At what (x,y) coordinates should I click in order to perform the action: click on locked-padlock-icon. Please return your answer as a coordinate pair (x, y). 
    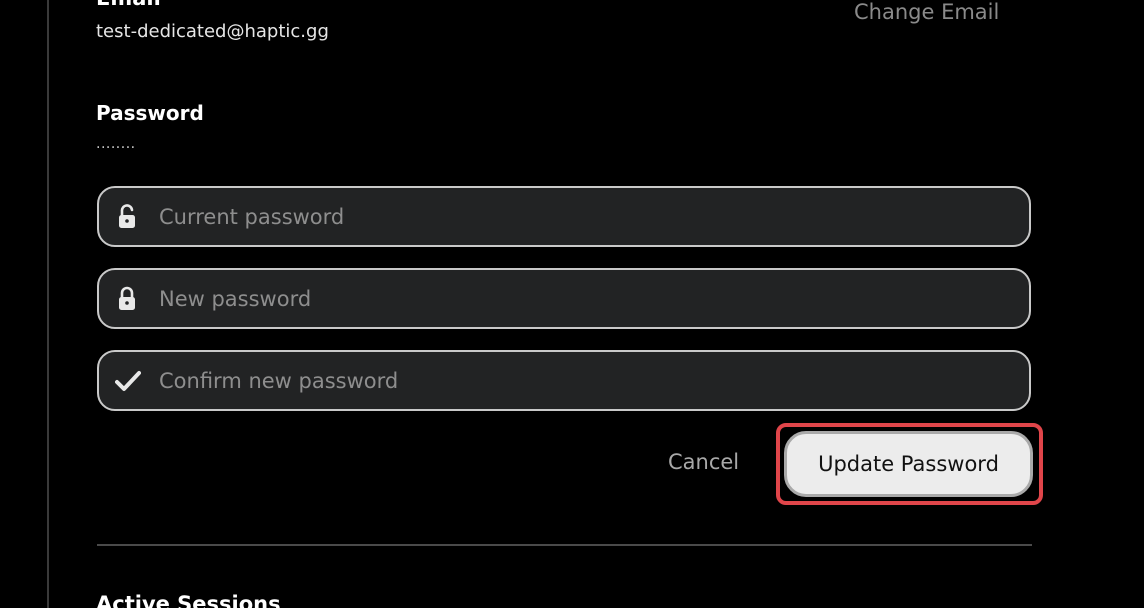
    Looking at the image, I should click on (128, 299).